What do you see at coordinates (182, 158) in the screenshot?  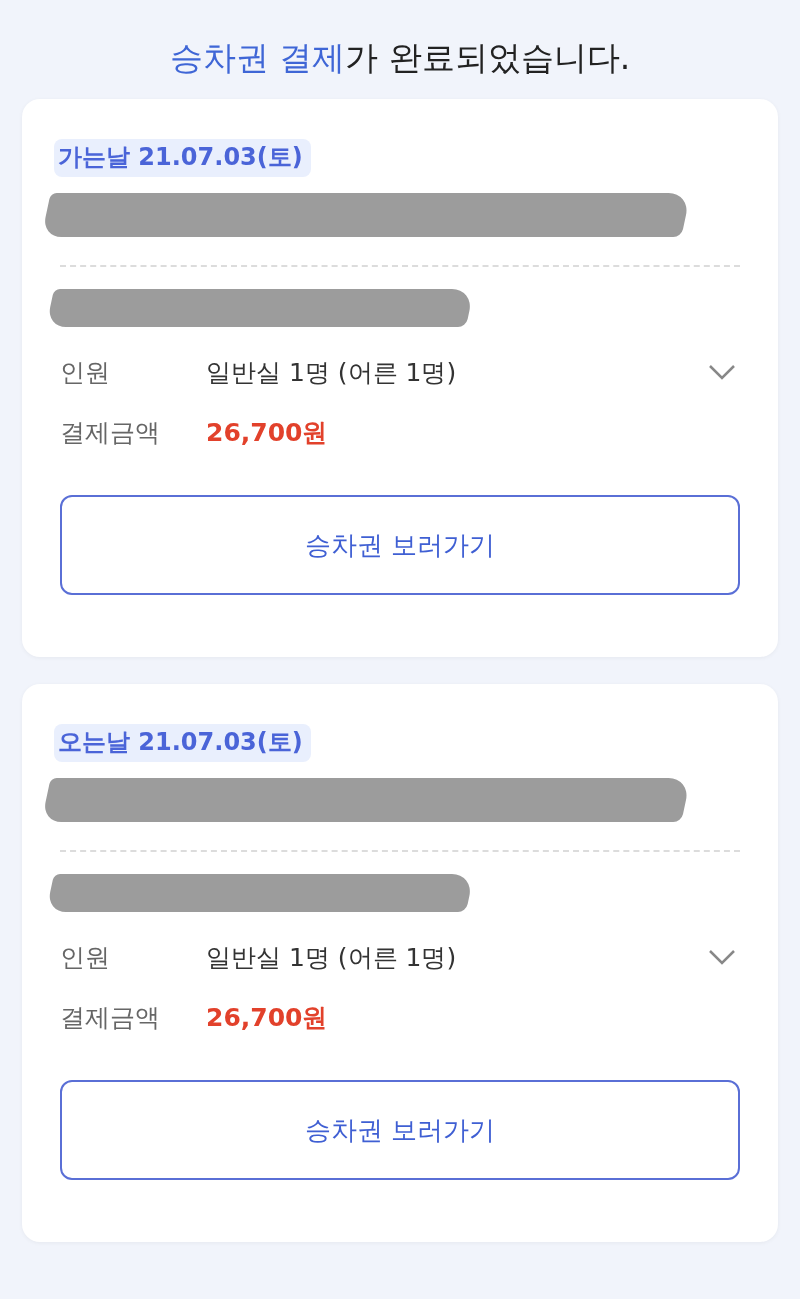 I see `travel-date: 가는날 21.07.03(토)` at bounding box center [182, 158].